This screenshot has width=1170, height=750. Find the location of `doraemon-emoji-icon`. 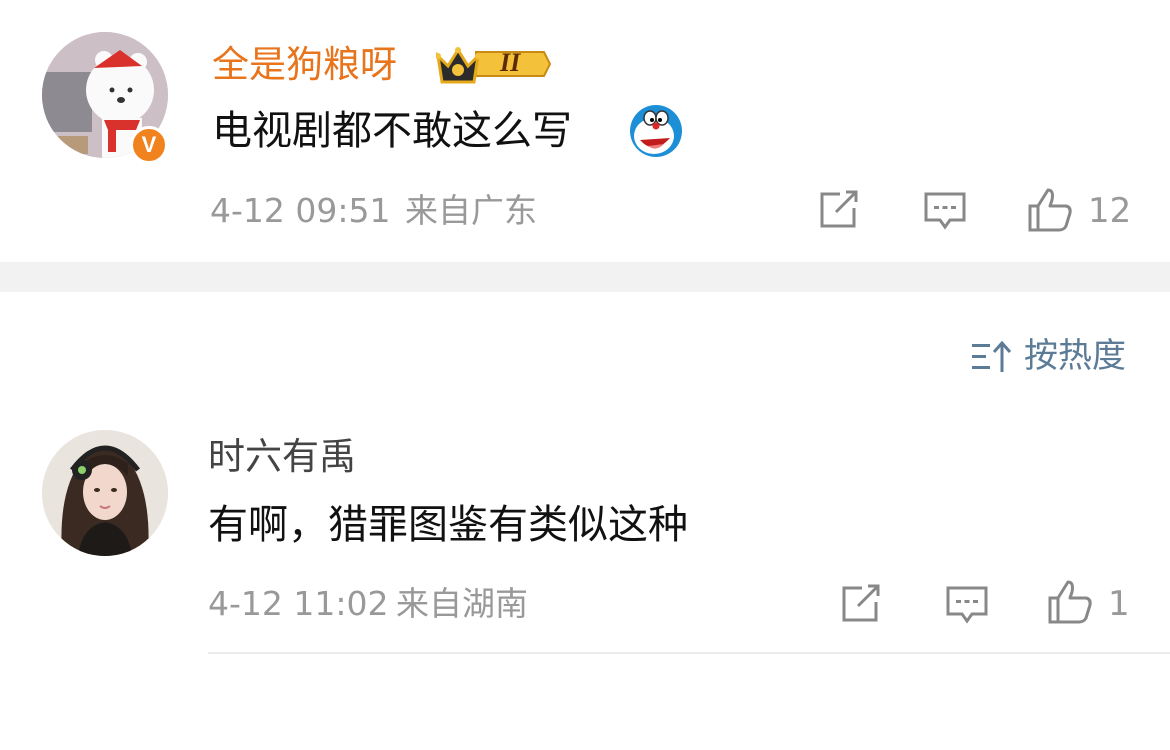

doraemon-emoji-icon is located at coordinates (655, 131).